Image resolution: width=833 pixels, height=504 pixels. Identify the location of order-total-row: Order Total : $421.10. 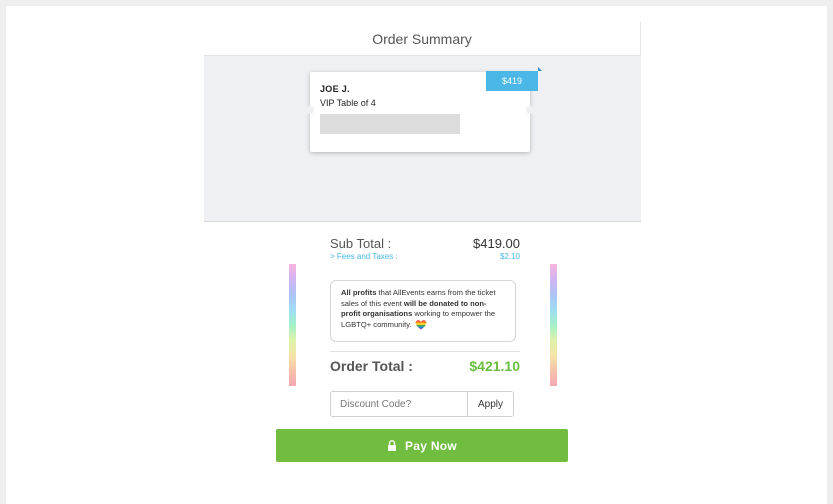
(425, 366).